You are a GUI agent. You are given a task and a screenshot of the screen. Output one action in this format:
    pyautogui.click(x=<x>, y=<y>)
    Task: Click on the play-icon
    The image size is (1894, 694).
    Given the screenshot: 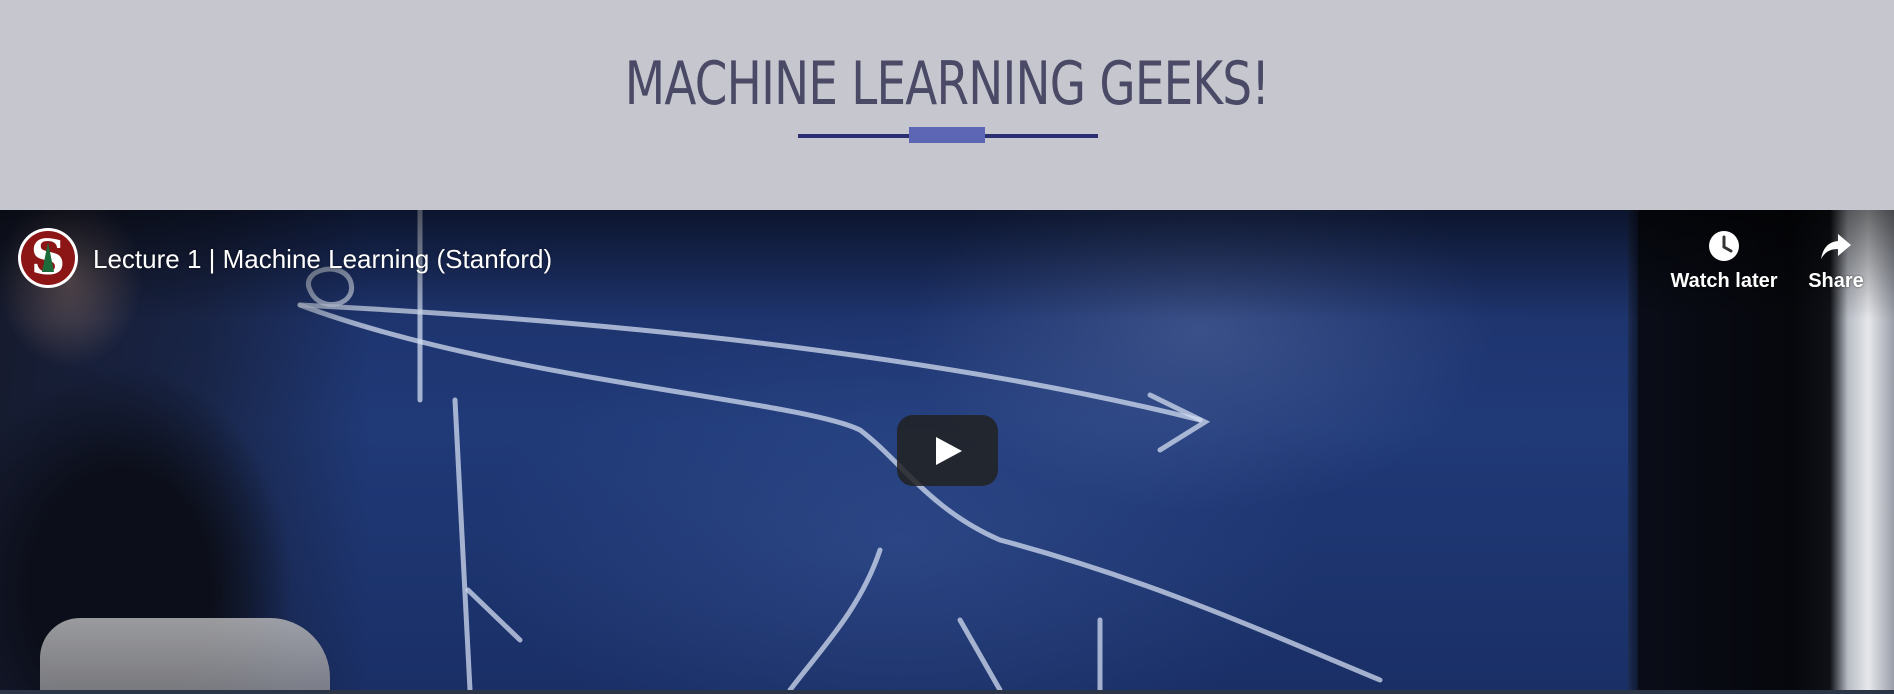 What is the action you would take?
    pyautogui.click(x=949, y=451)
    